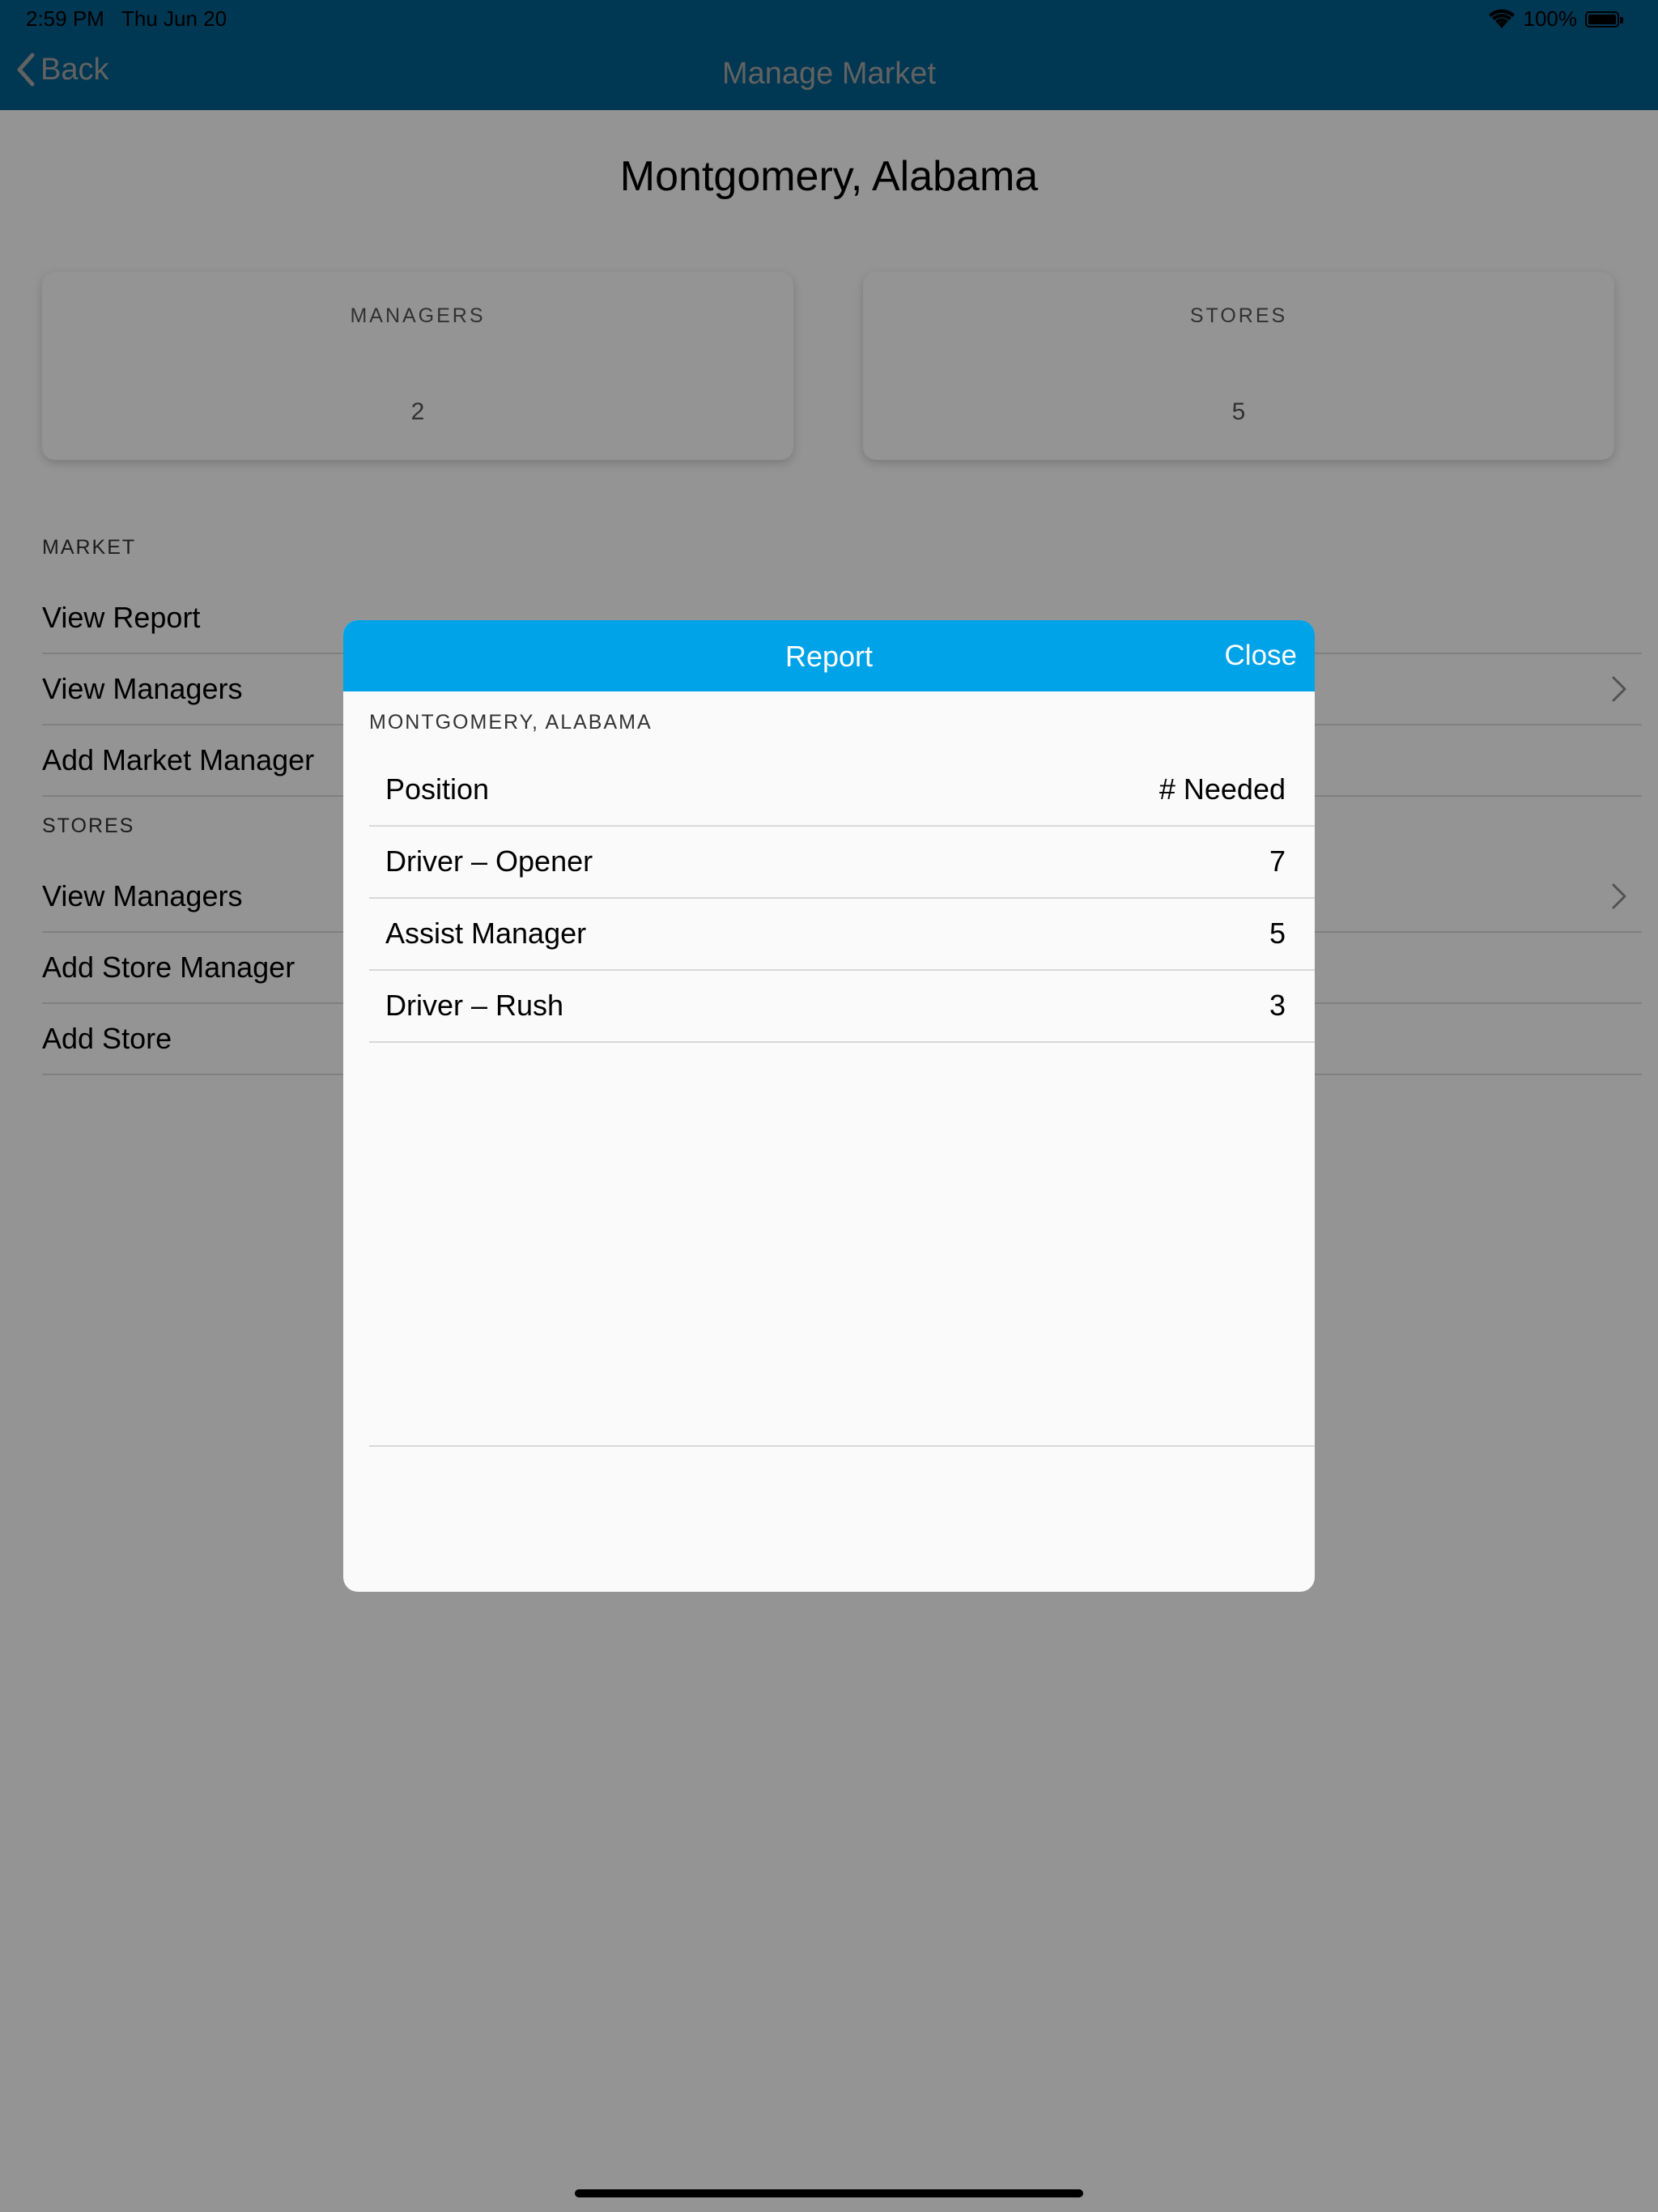 This screenshot has height=2212, width=1658. What do you see at coordinates (1277, 861) in the screenshot?
I see `needed-cell: 7` at bounding box center [1277, 861].